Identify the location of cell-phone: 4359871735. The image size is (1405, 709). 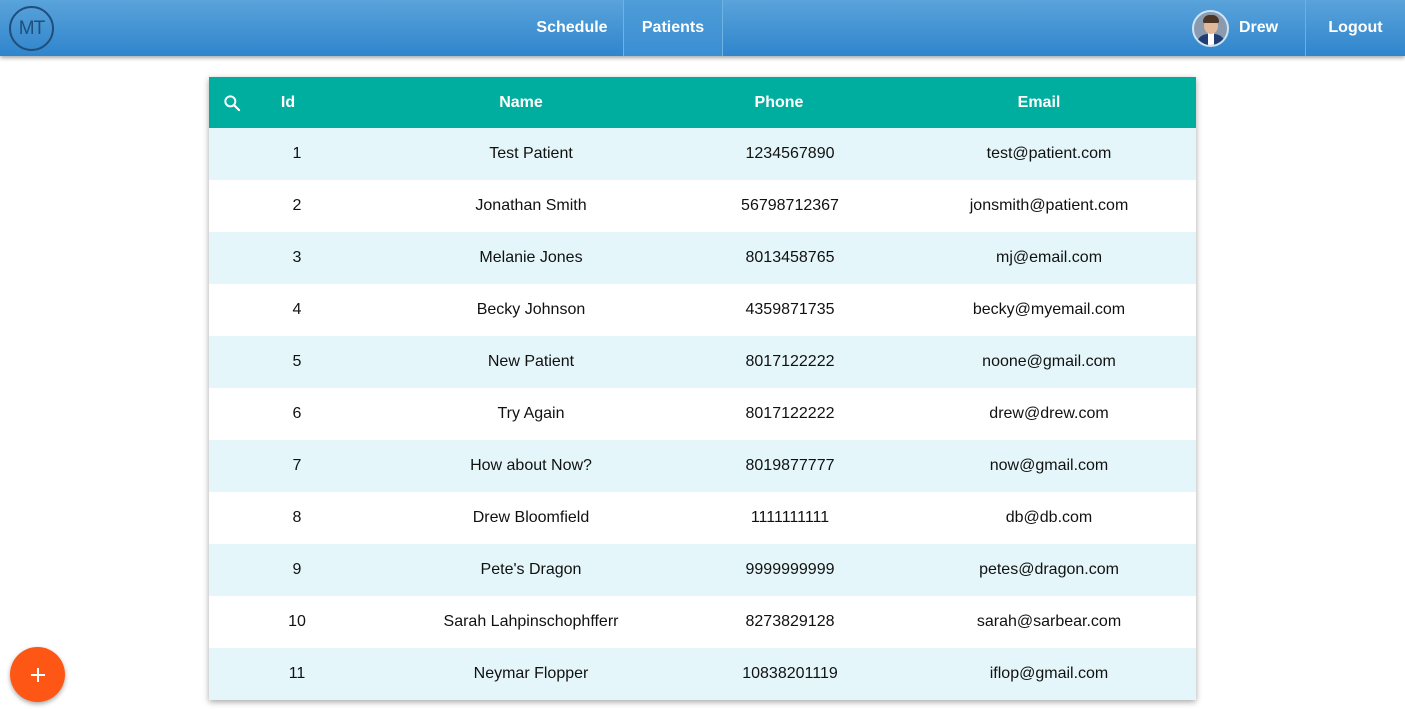
(790, 309).